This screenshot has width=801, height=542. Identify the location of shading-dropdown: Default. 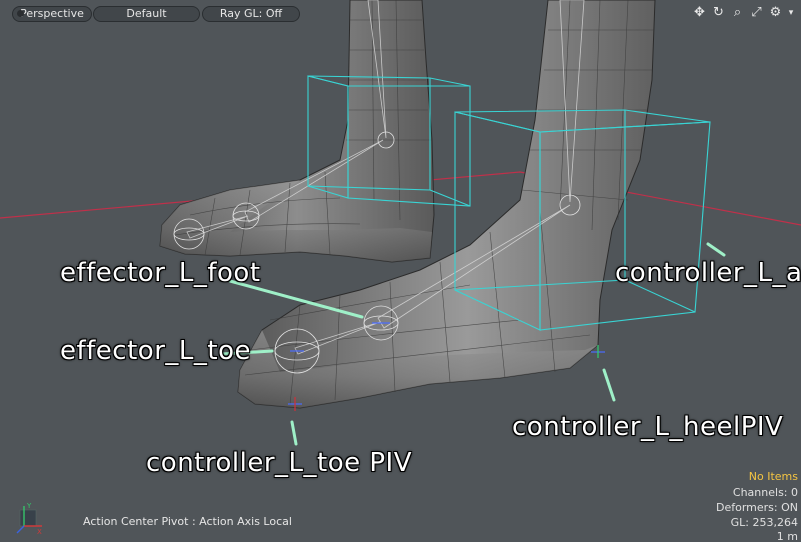
(146, 14).